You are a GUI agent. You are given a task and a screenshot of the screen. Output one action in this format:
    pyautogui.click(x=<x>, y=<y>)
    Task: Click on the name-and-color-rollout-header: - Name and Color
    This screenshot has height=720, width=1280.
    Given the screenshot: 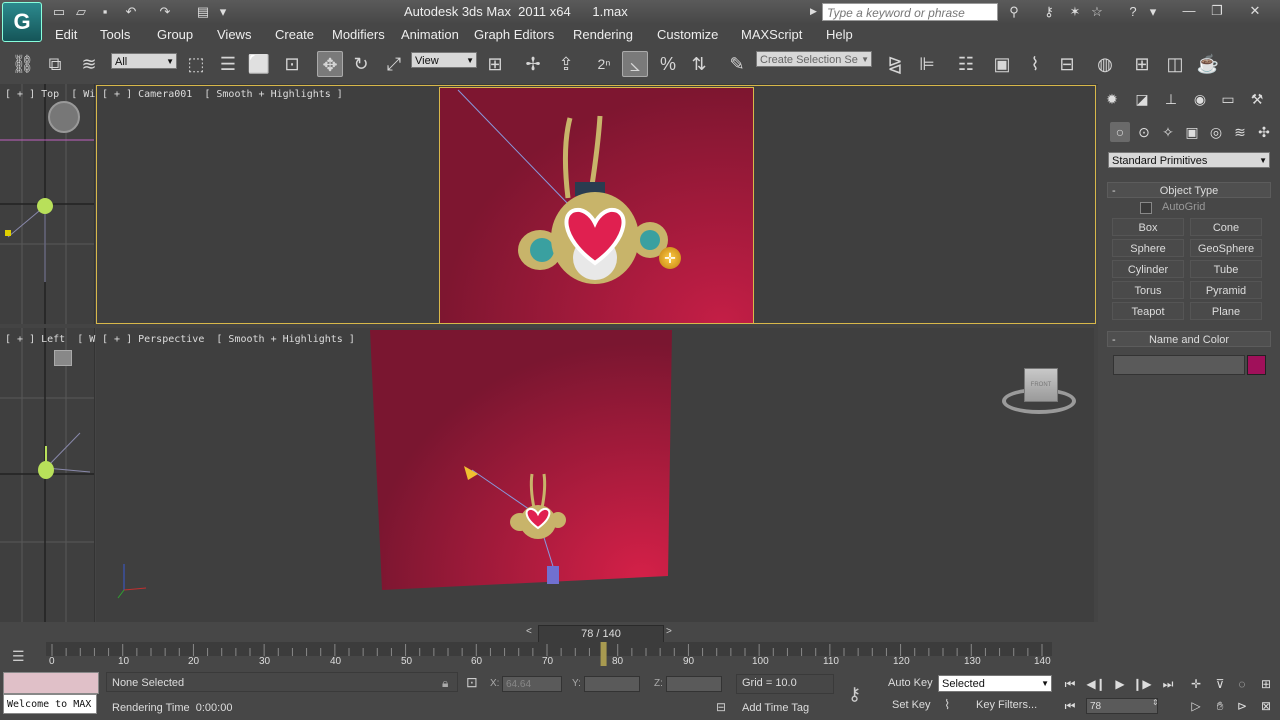 What is the action you would take?
    pyautogui.click(x=1189, y=339)
    